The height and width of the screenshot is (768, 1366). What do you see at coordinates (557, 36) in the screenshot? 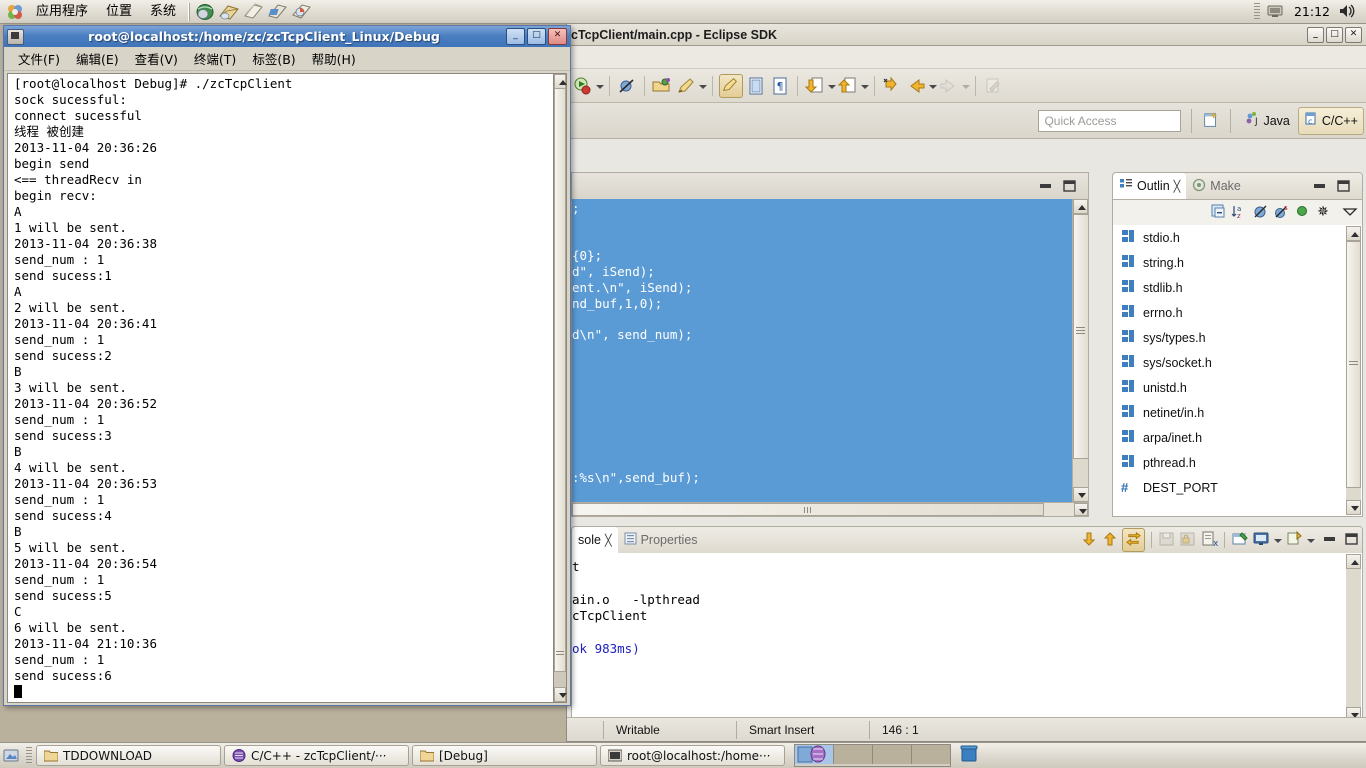
I see `terminal-close-button: ✕` at bounding box center [557, 36].